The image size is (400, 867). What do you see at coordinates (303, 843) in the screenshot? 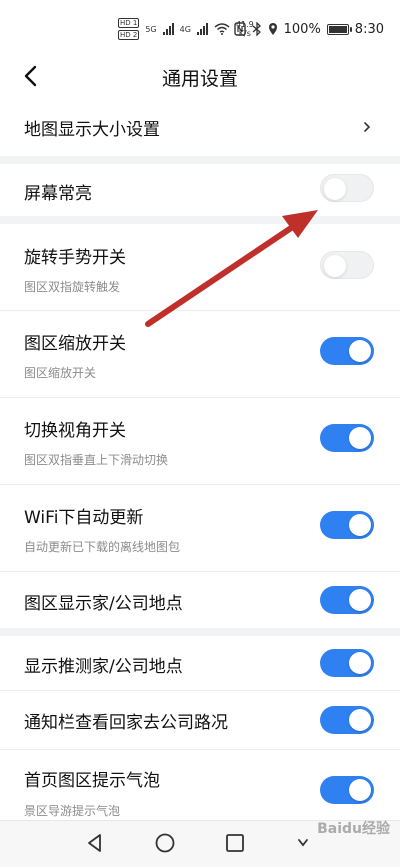
I see `nav-dropdown-icon` at bounding box center [303, 843].